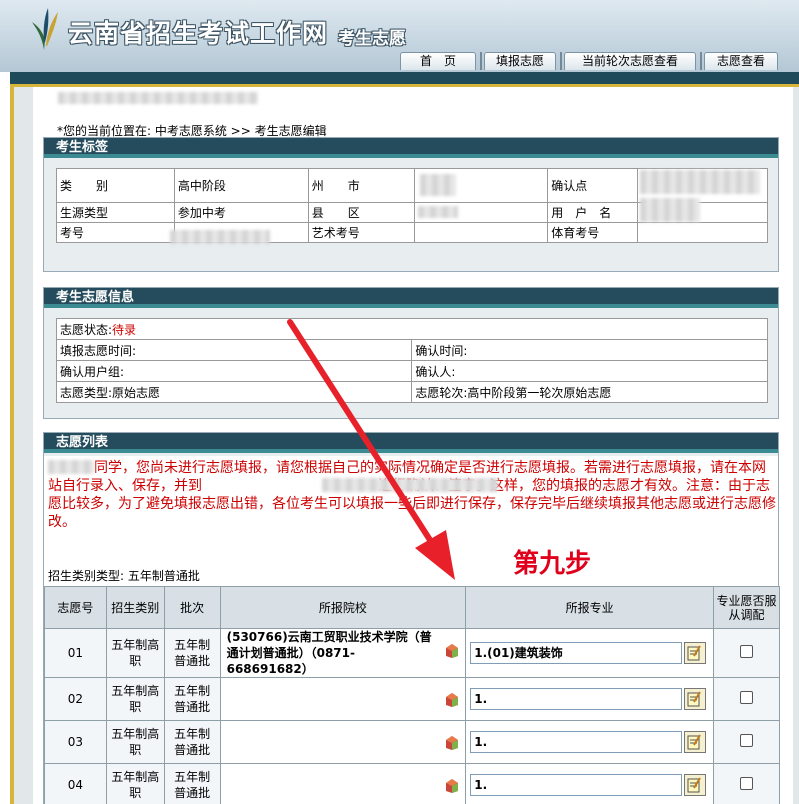  Describe the element at coordinates (241, 185) in the screenshot. I see `value-category: 高中阶段` at that location.